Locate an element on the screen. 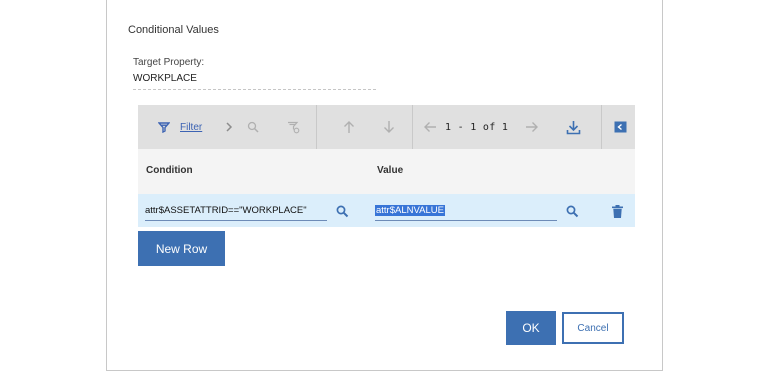  ok-button: OK is located at coordinates (531, 328).